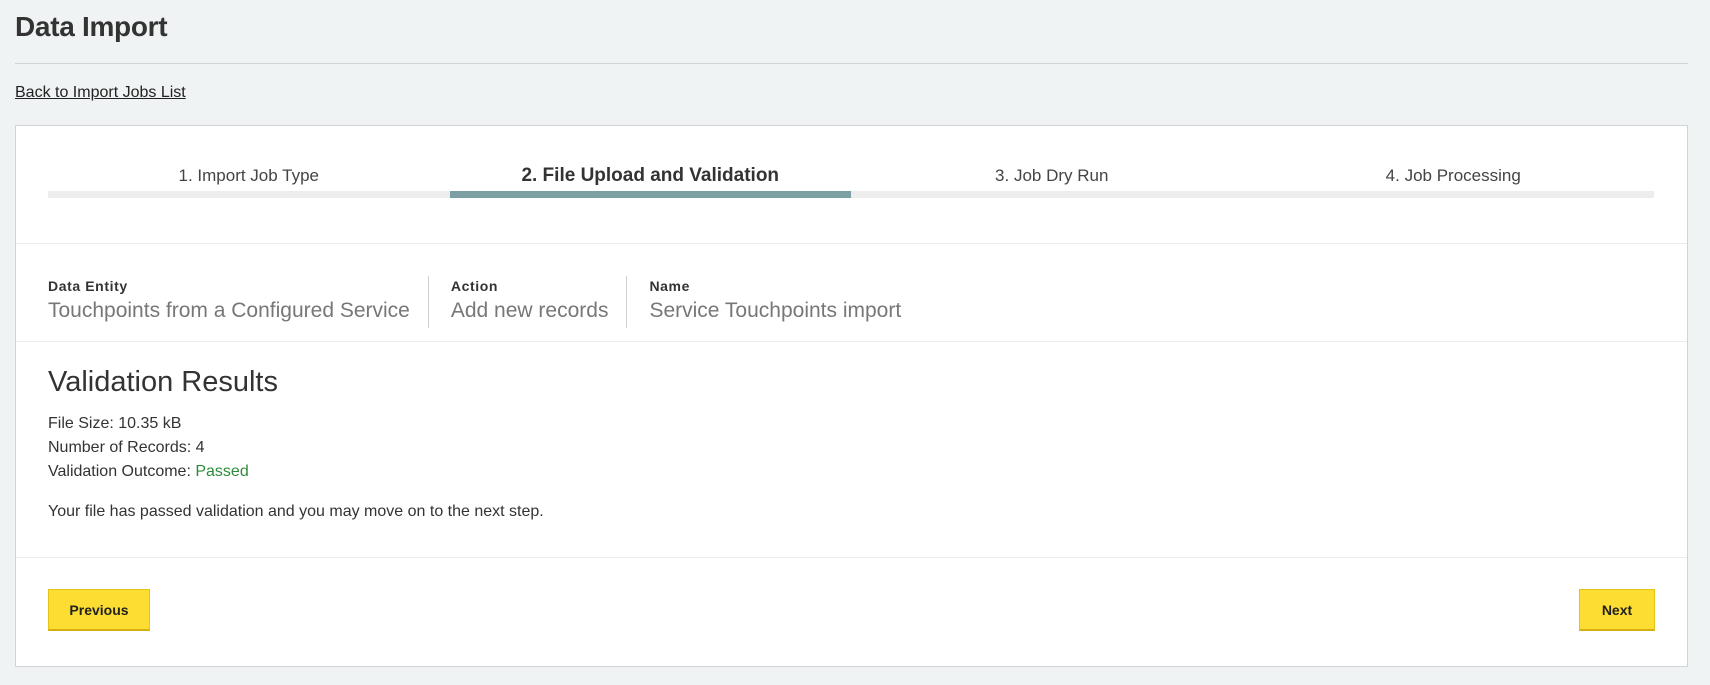  I want to click on data-entity-value: Touchpoints from a Configured Service, so click(229, 310).